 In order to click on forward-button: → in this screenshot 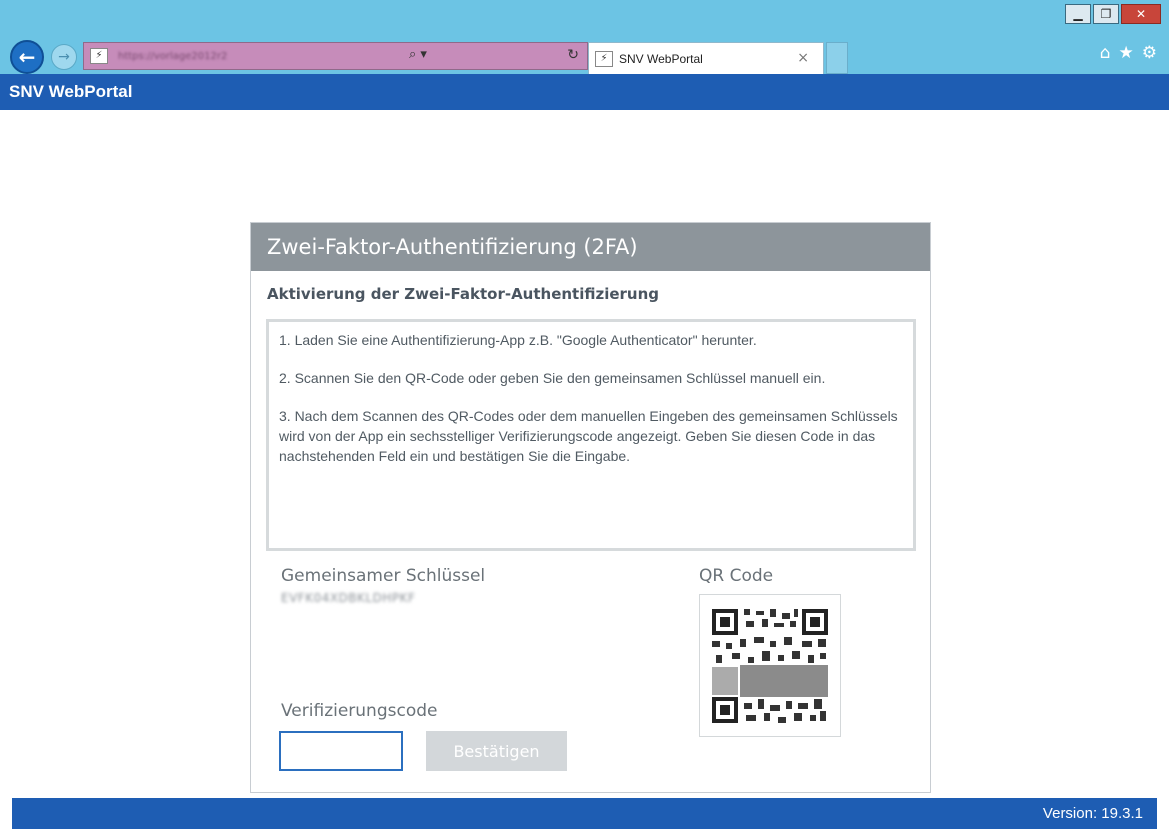, I will do `click(64, 57)`.